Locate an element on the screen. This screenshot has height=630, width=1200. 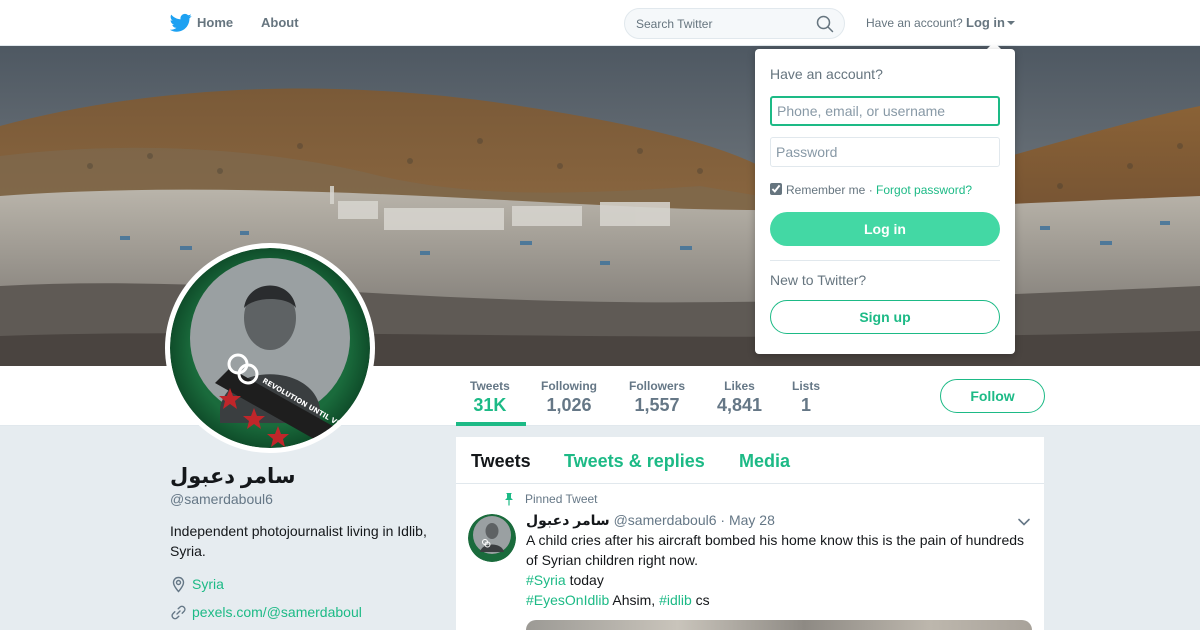
tweet-text-fragment: Ahsim, is located at coordinates (634, 600).